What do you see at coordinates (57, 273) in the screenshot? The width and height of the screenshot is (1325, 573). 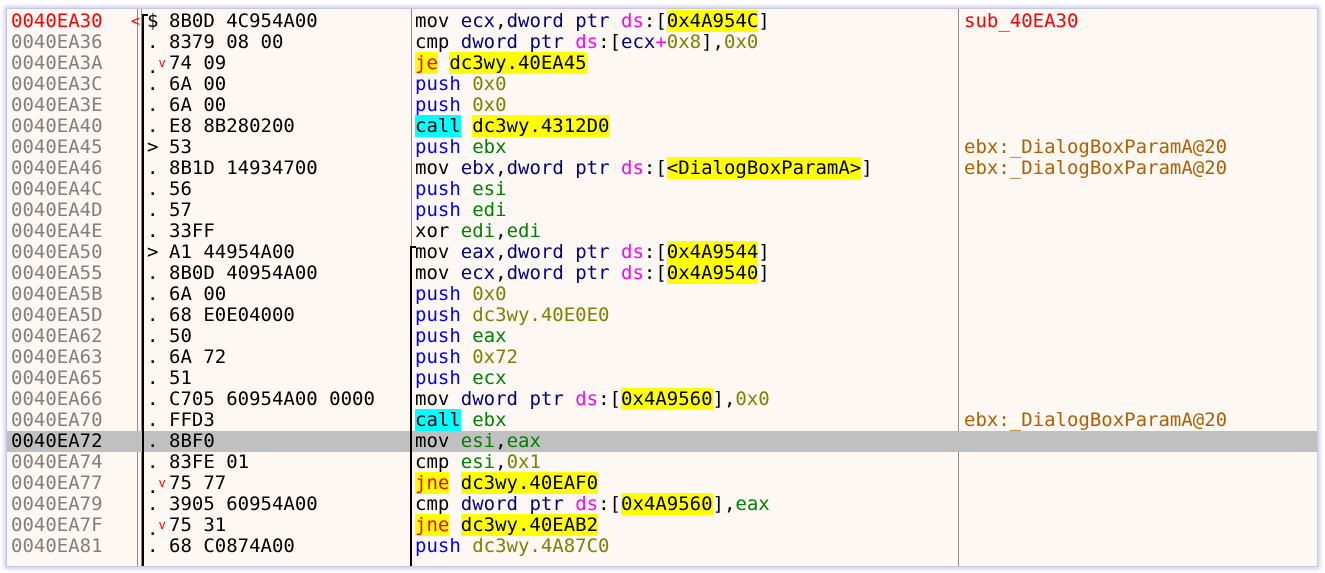 I see `address-cell: 0040EA55` at bounding box center [57, 273].